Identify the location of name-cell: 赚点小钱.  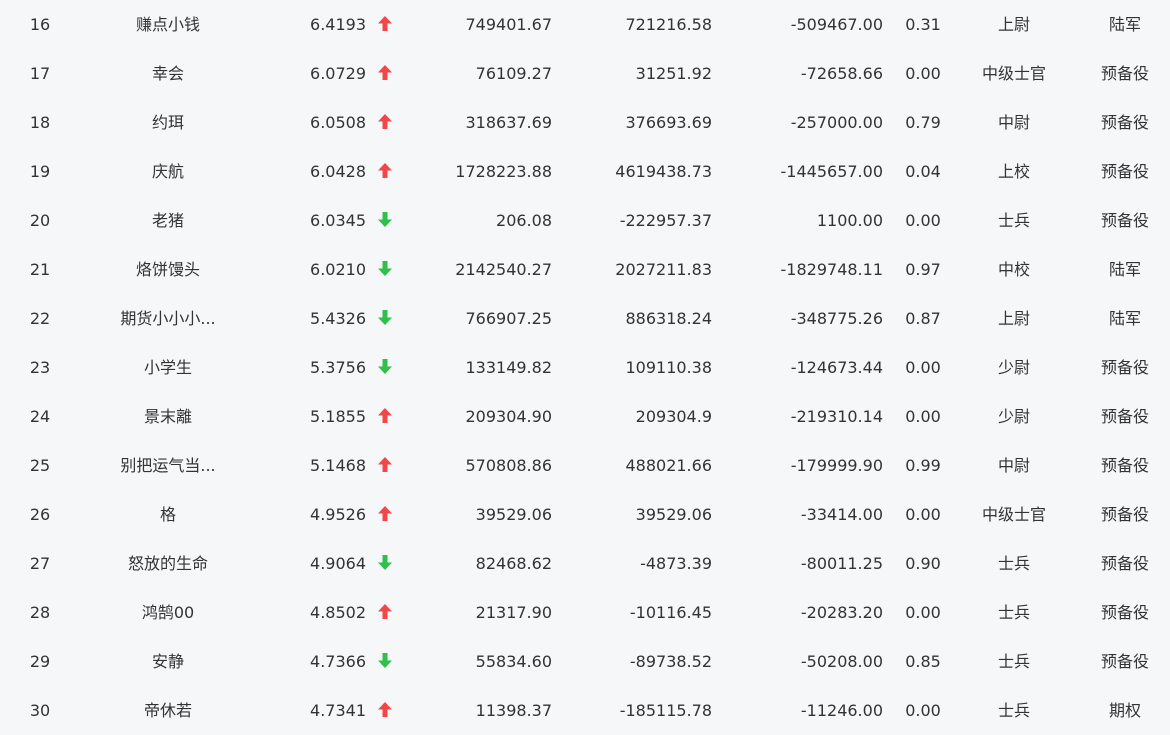
(167, 24).